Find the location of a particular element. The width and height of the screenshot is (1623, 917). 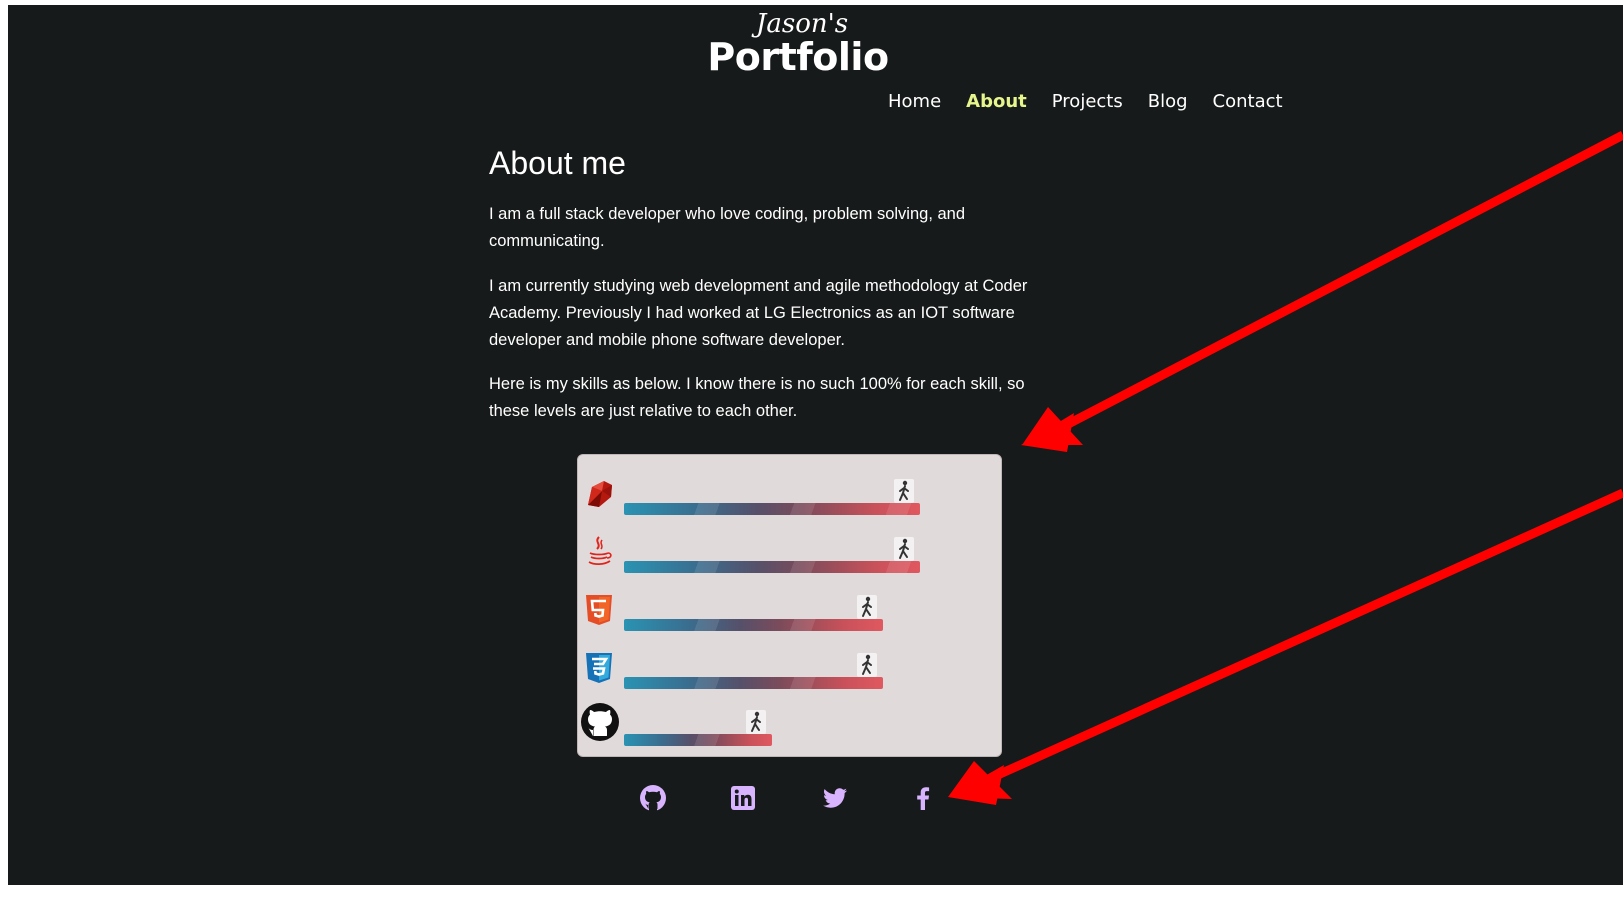

arrow-to-social-links is located at coordinates (1285, 646).